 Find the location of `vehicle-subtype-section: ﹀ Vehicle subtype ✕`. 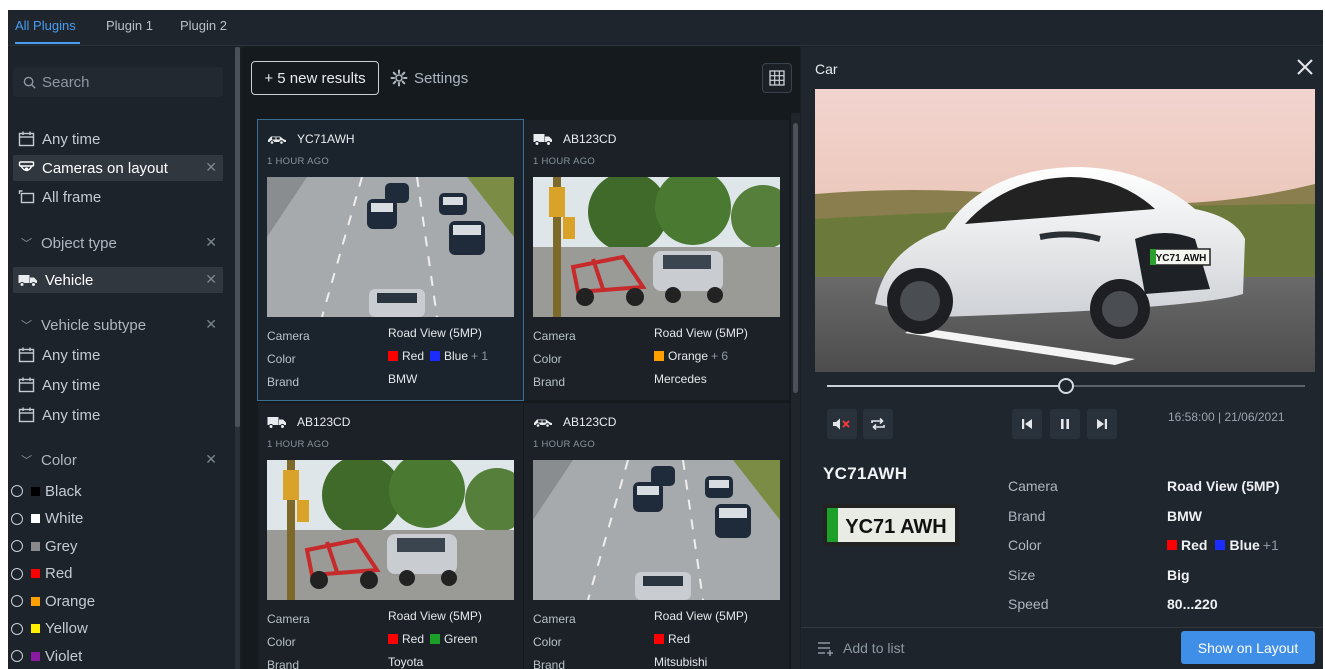

vehicle-subtype-section: ﹀ Vehicle subtype ✕ is located at coordinates (118, 325).